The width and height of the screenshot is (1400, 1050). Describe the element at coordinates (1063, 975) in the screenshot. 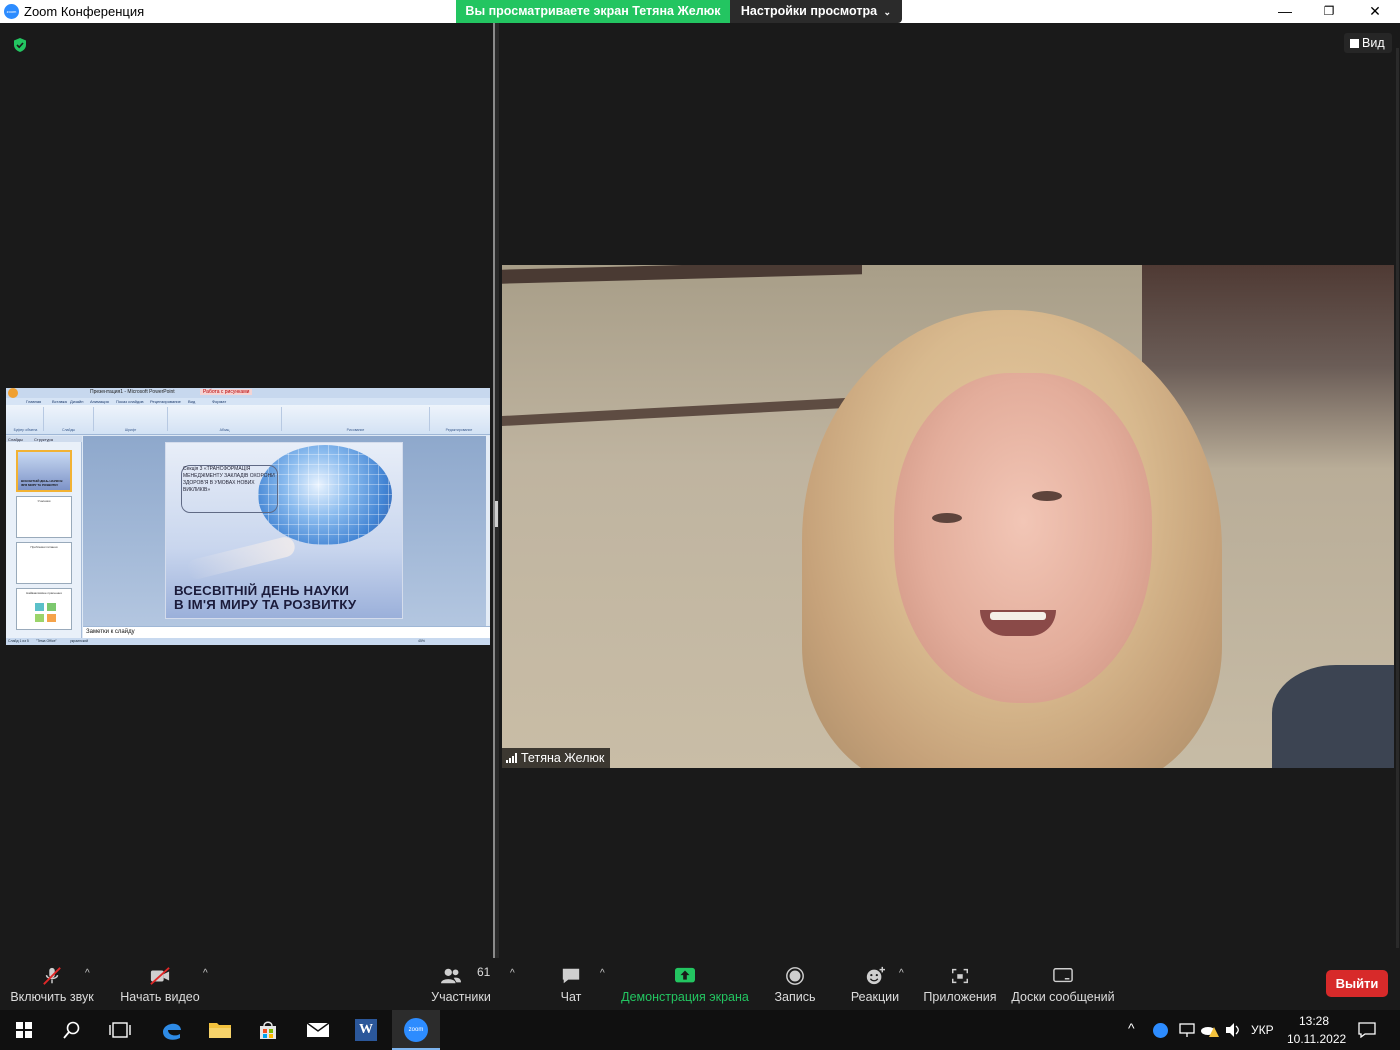

I see `whiteboard-icon` at that location.